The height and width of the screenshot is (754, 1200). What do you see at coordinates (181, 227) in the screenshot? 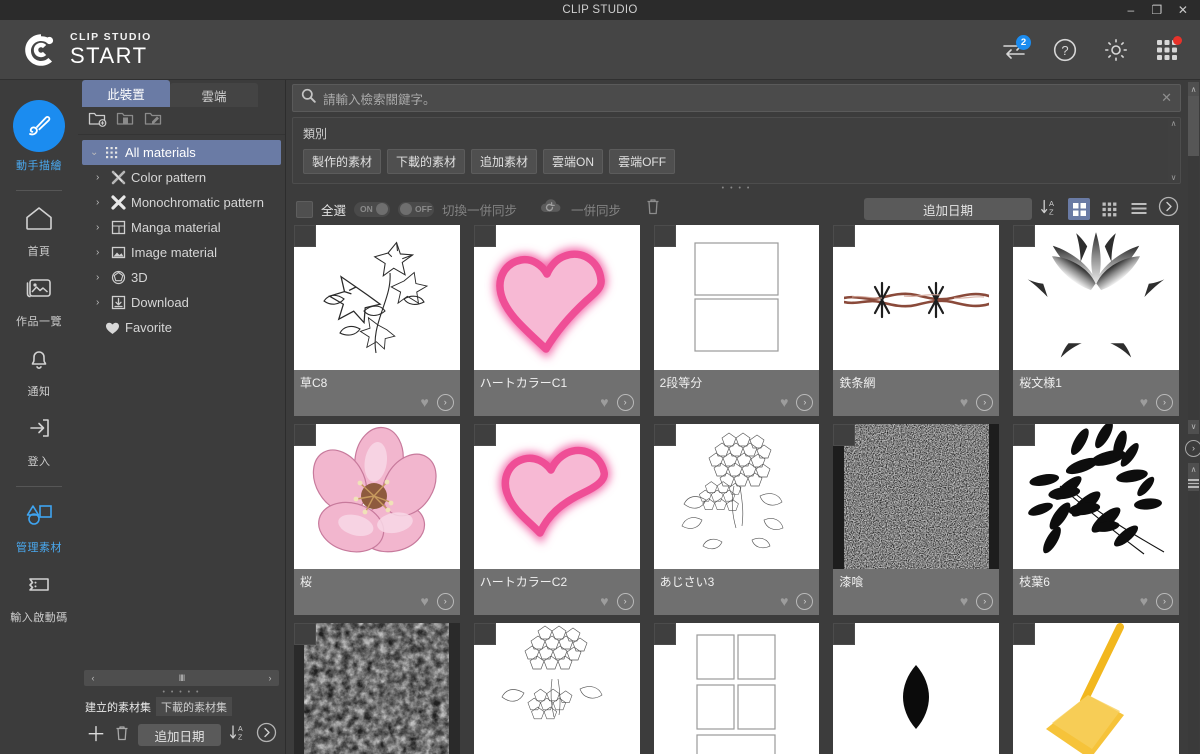
I see `tree-item-manga-material: › Manga material` at bounding box center [181, 227].